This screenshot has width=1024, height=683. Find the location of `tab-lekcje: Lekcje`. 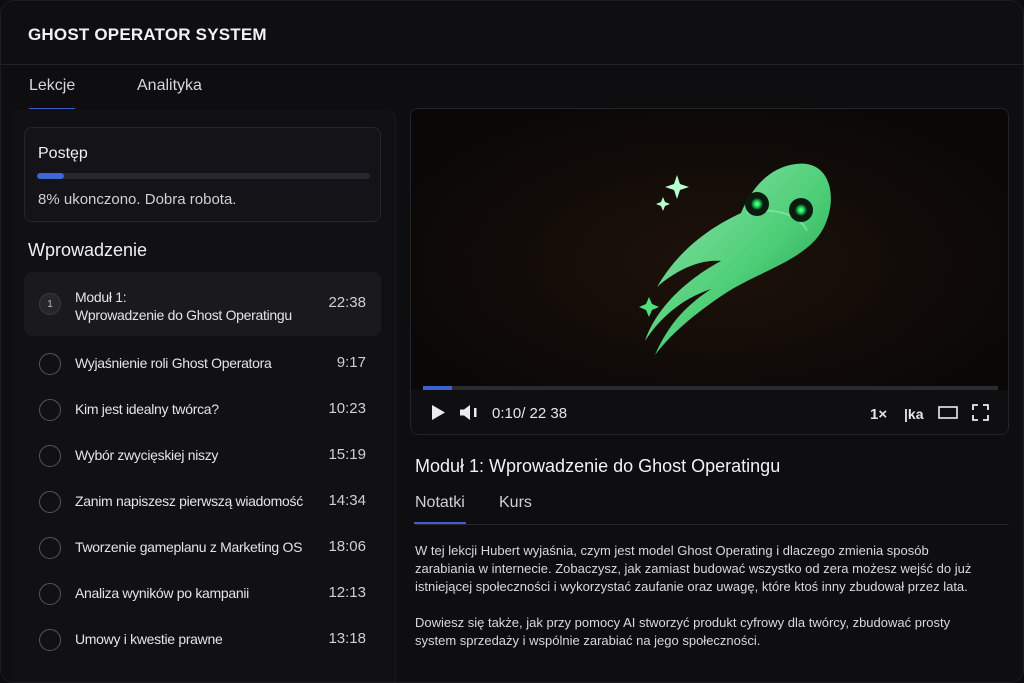

tab-lekcje: Lekcje is located at coordinates (52, 93).